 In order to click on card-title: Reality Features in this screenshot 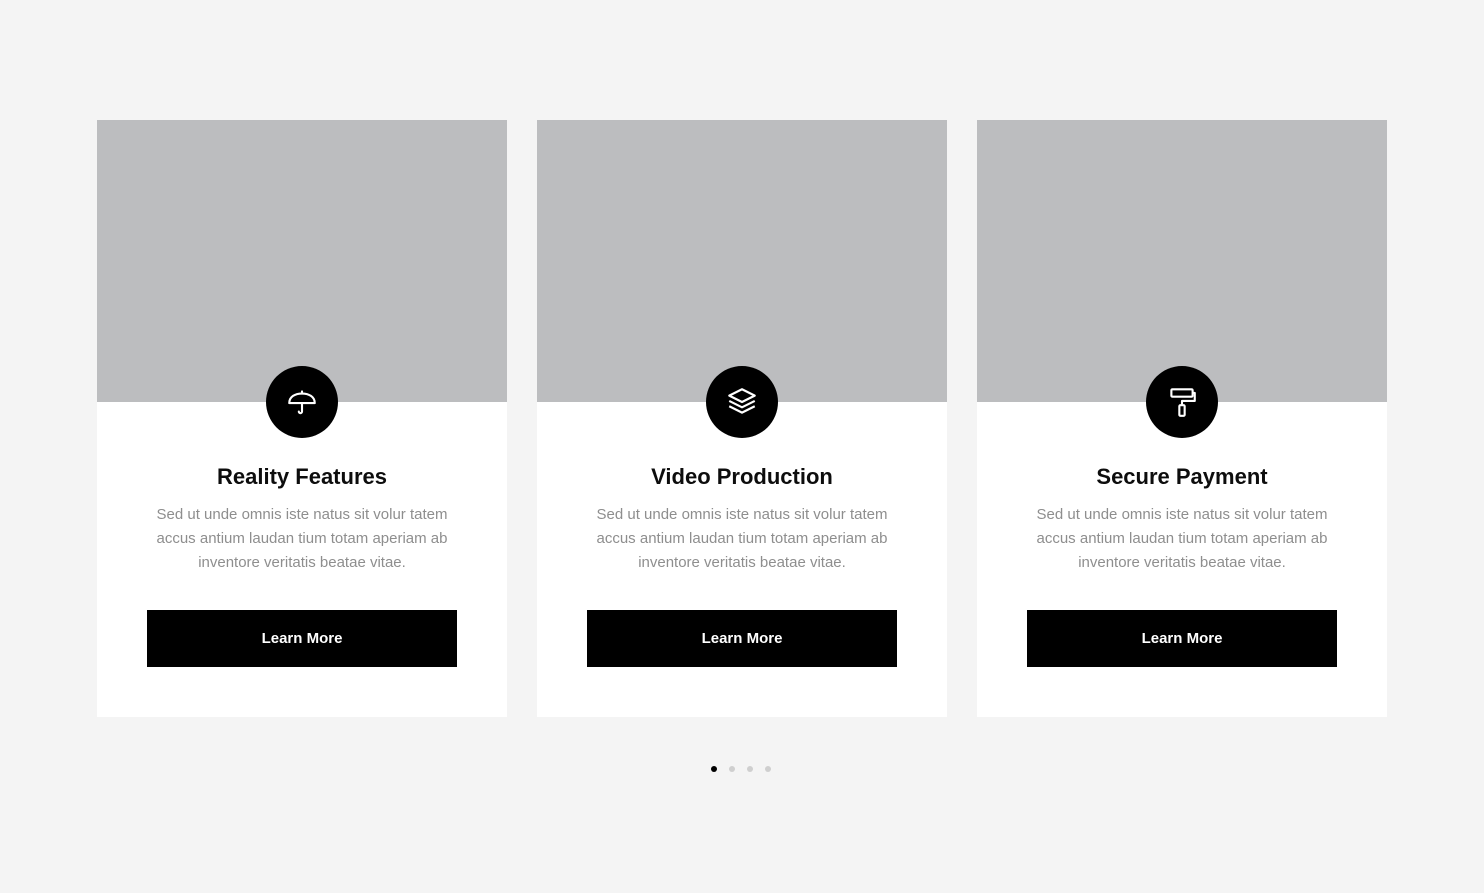, I will do `click(302, 476)`.